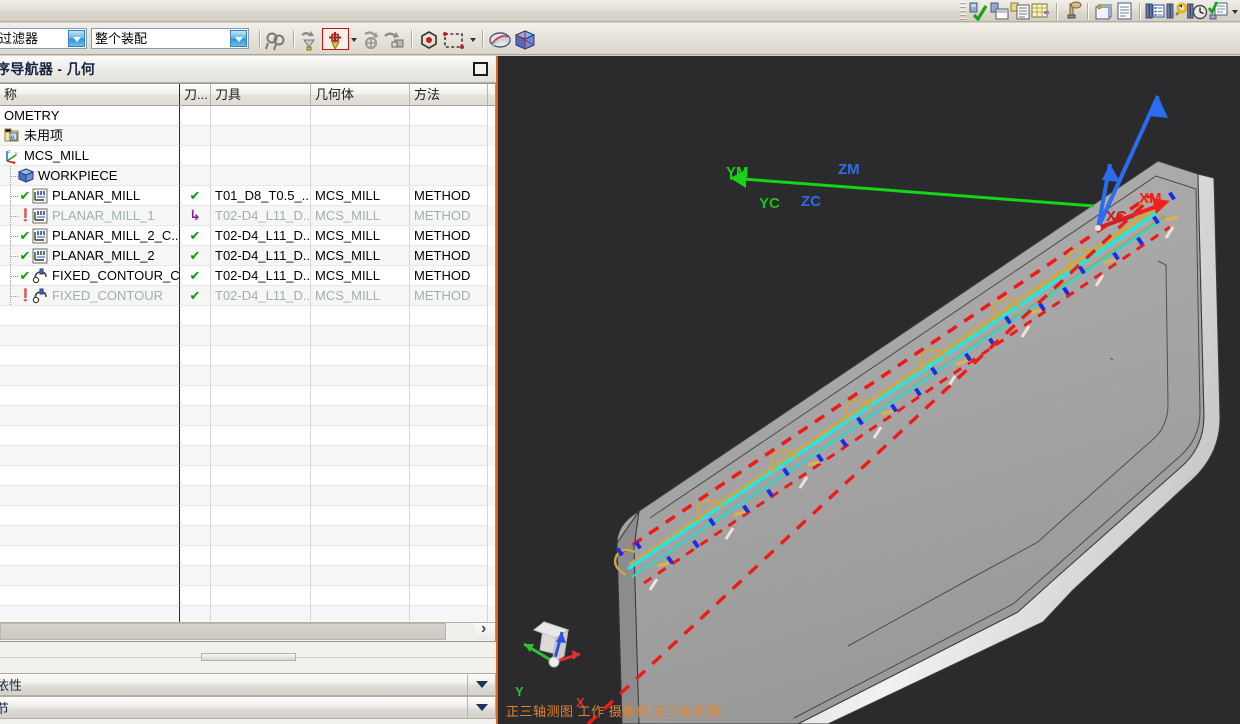 The image size is (1240, 724). I want to click on toolbar-overflow-chevron-down-icon, so click(1234, 11).